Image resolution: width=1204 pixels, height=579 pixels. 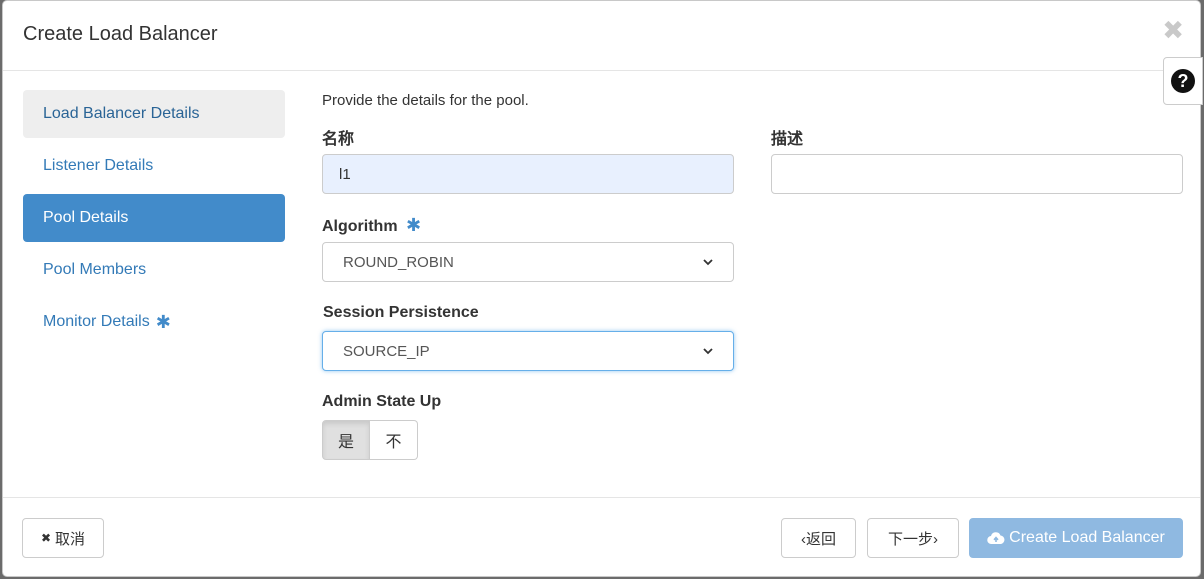 I want to click on cancel-button: ✖ 取消, so click(x=63, y=538).